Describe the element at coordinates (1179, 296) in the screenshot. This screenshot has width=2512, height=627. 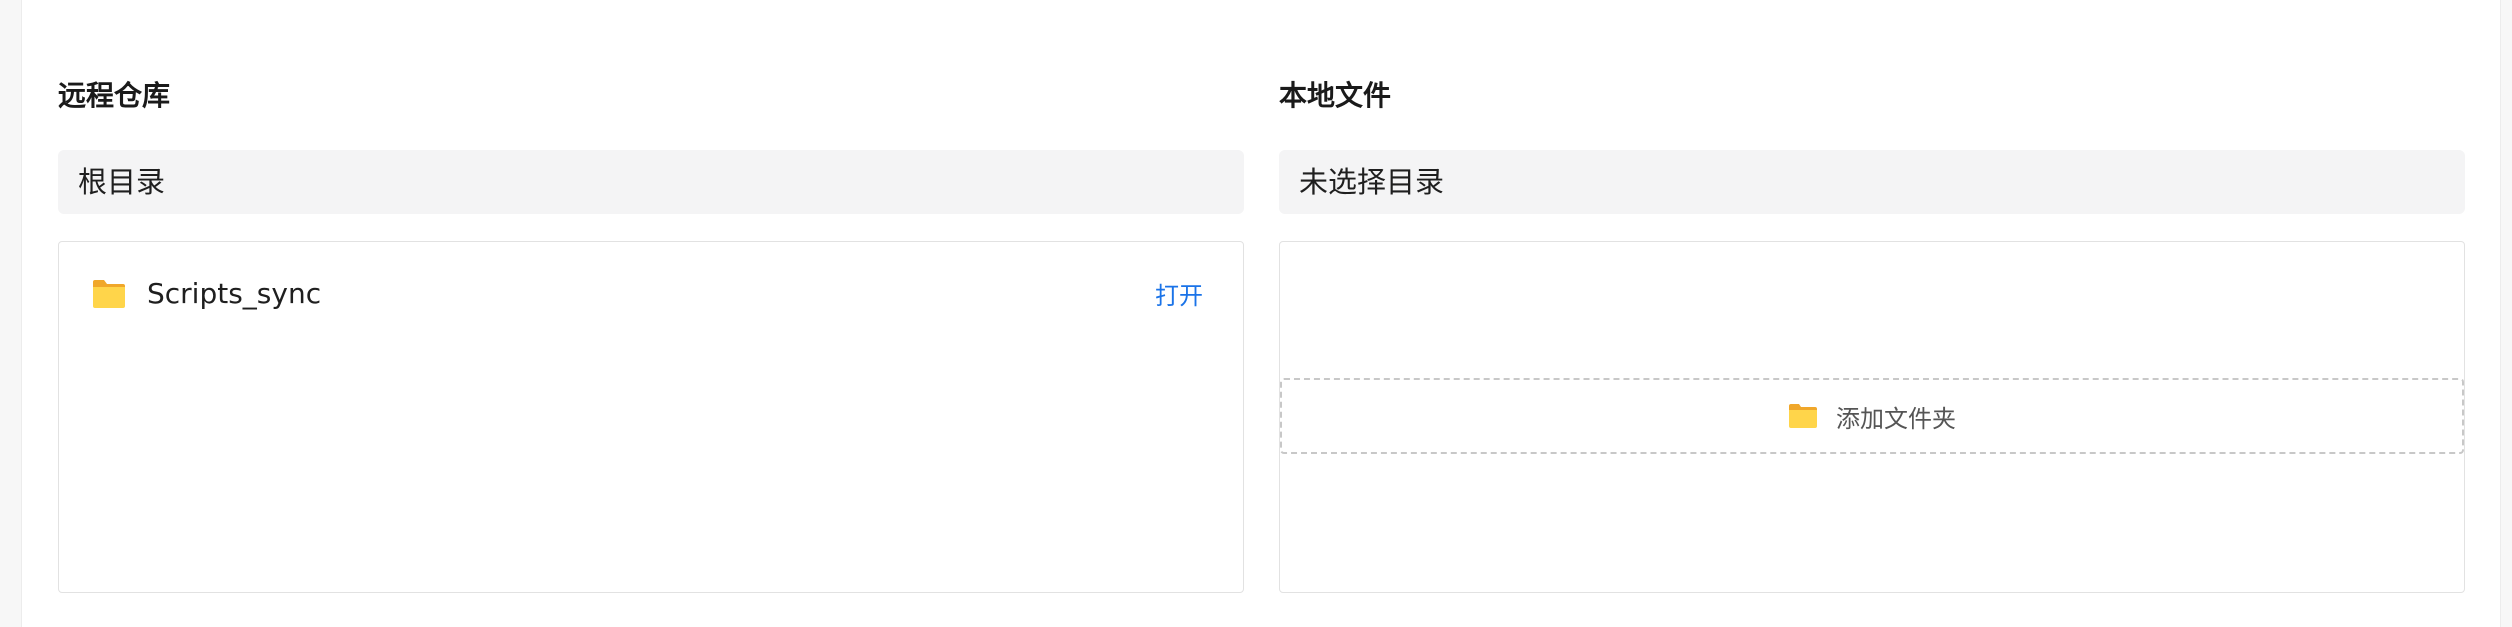
I see `open-button: 打开` at that location.